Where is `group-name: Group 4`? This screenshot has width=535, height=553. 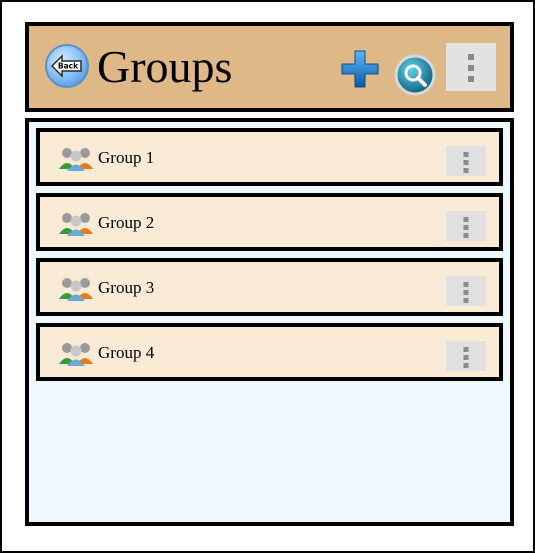 group-name: Group 4 is located at coordinates (126, 352).